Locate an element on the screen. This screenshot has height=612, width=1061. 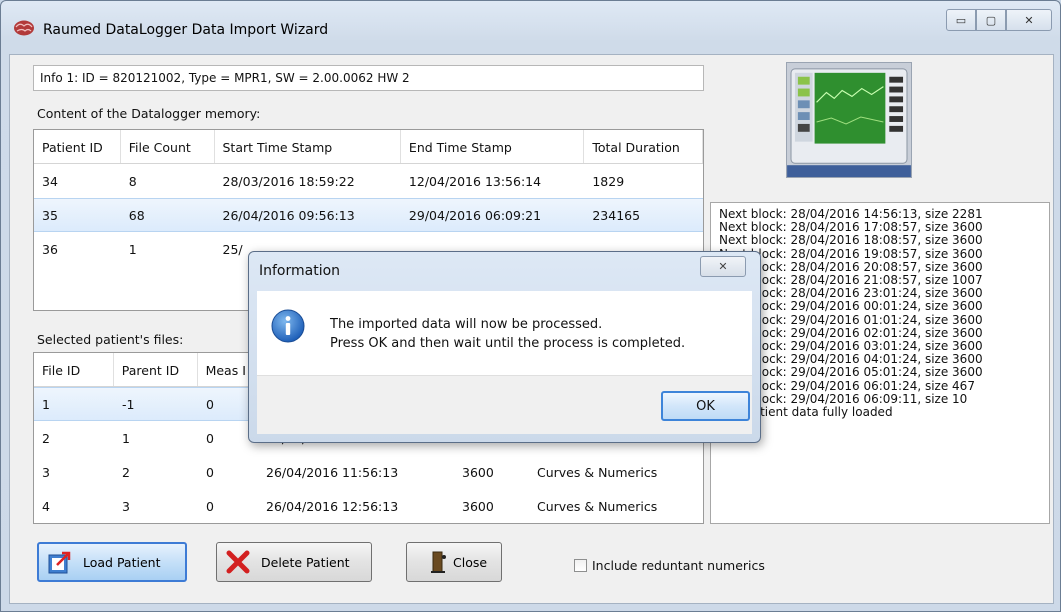
ok-button: OK is located at coordinates (705, 406).